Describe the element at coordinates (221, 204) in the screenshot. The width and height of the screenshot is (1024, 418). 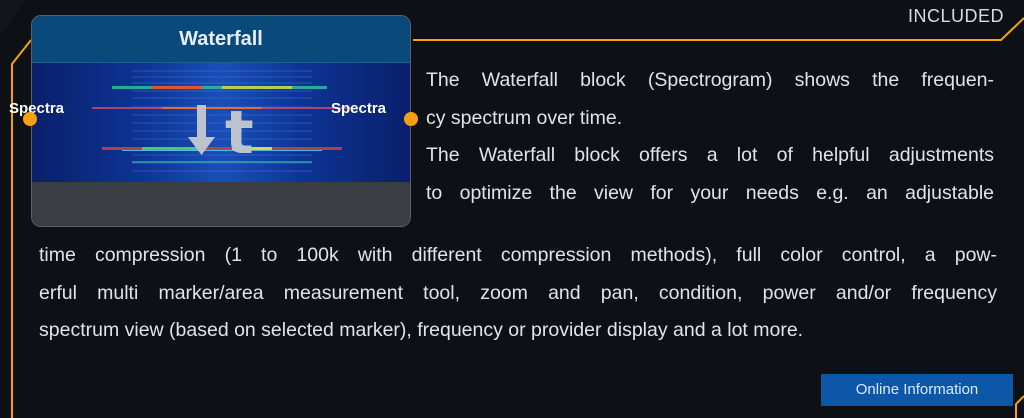
I see `block-footer` at that location.